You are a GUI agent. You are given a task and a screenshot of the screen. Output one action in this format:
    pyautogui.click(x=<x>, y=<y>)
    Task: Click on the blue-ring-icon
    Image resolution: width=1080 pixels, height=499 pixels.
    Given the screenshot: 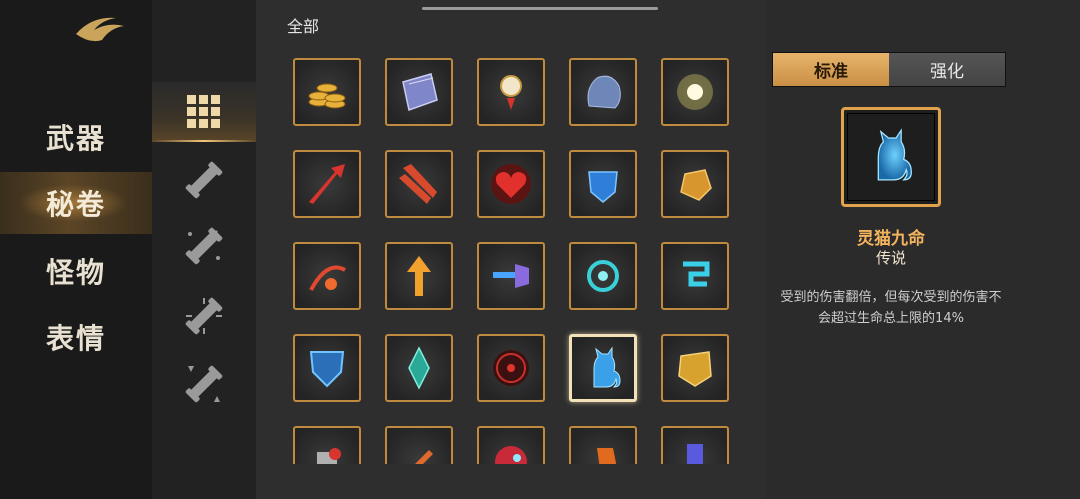 What is the action you would take?
    pyautogui.click(x=603, y=276)
    